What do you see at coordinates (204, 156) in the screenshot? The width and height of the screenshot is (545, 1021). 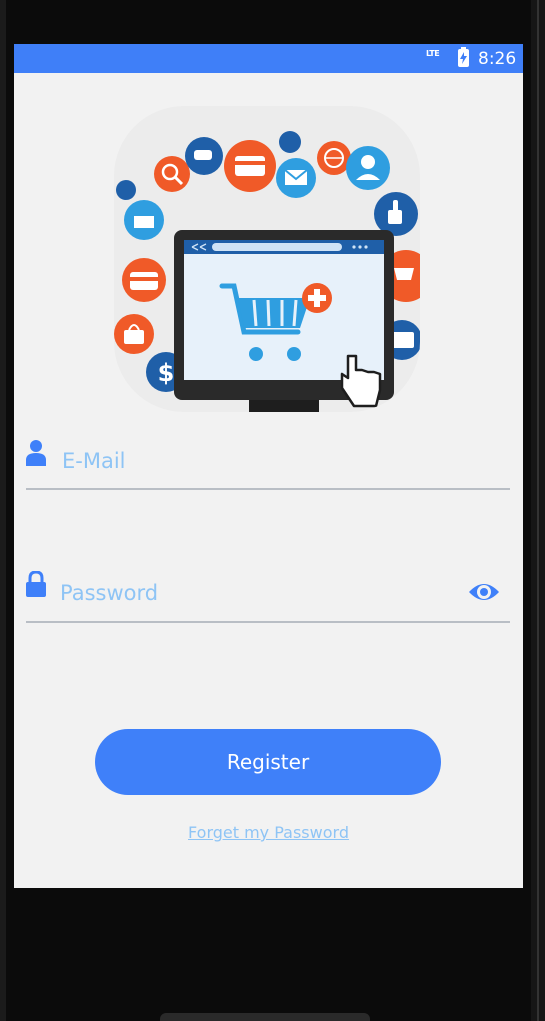 I see `bubble-icon` at bounding box center [204, 156].